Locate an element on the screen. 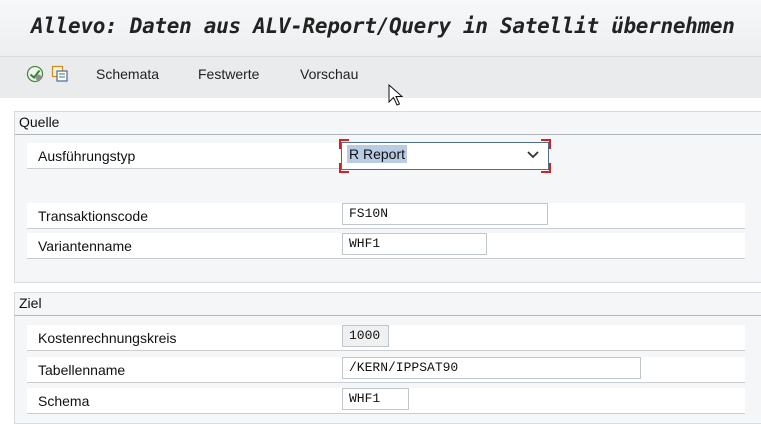  tabellenname-label: Tabellenname is located at coordinates (82, 370).